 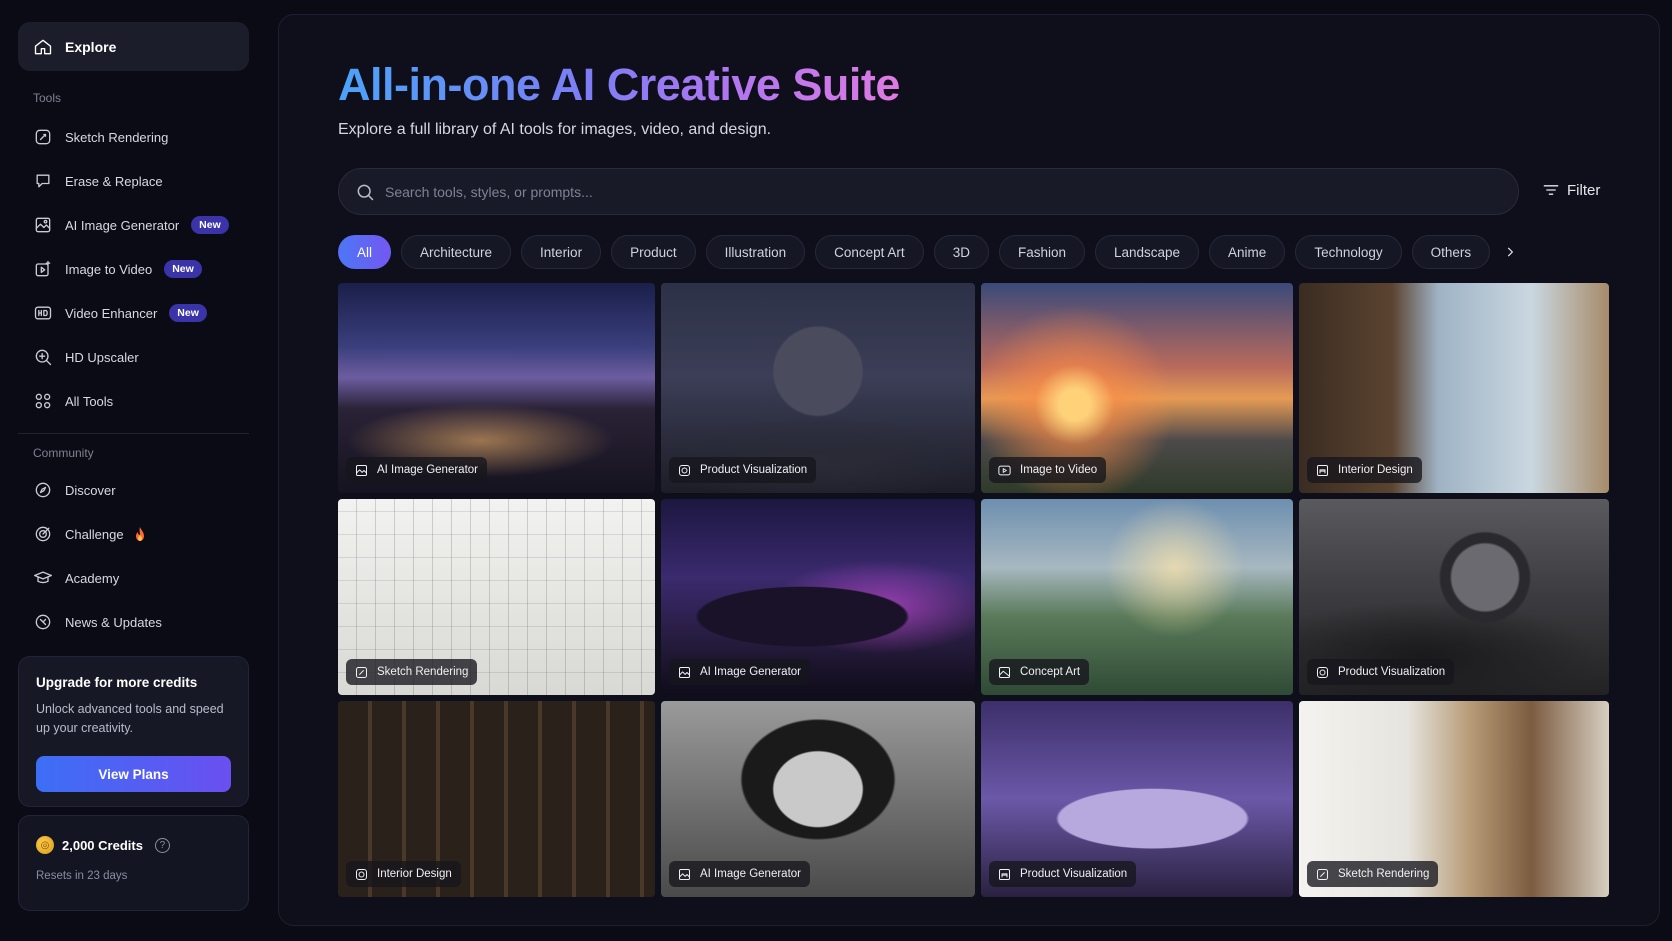 What do you see at coordinates (1004, 672) in the screenshot?
I see `concept-art-icon` at bounding box center [1004, 672].